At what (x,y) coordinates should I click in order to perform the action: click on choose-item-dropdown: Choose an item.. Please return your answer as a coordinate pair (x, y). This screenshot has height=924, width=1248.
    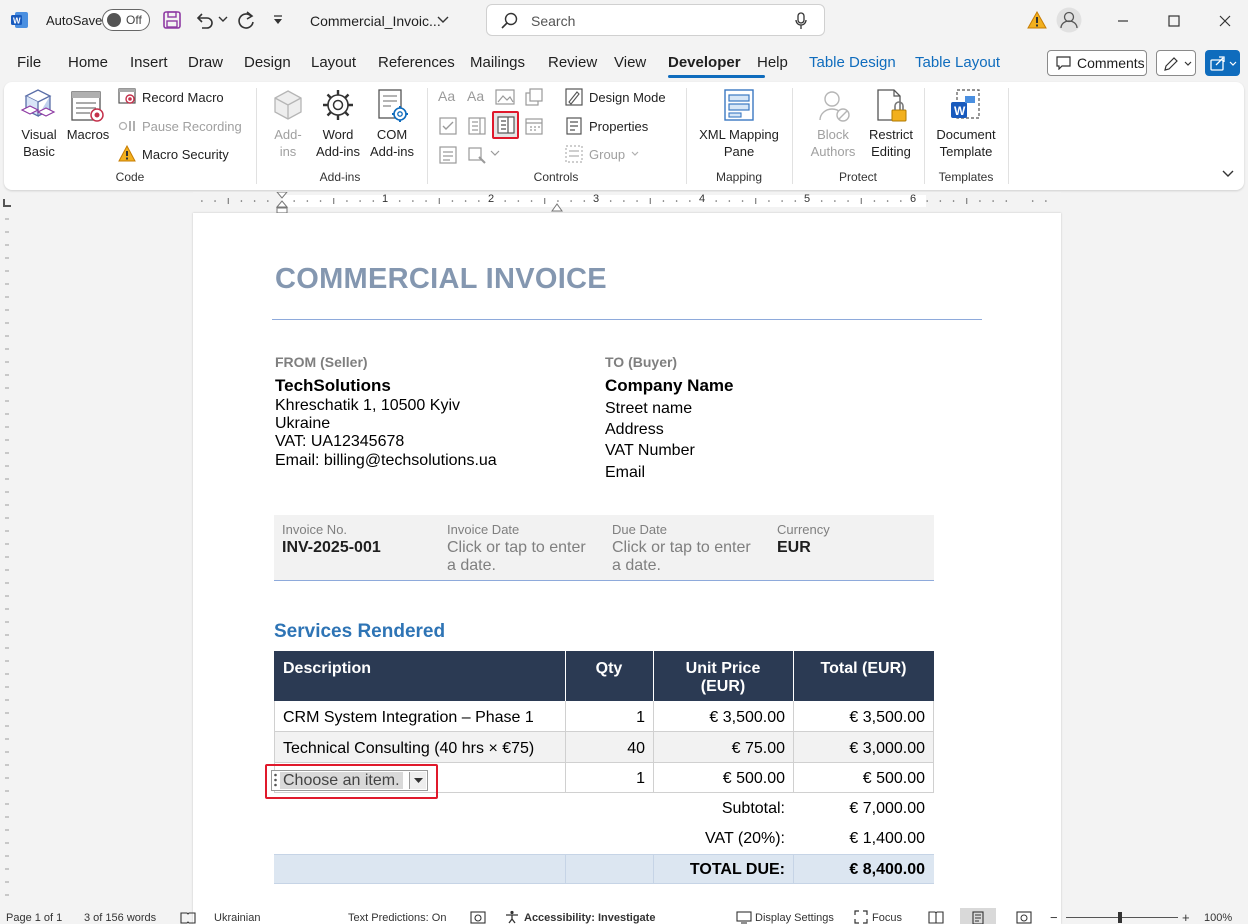
    Looking at the image, I should click on (349, 780).